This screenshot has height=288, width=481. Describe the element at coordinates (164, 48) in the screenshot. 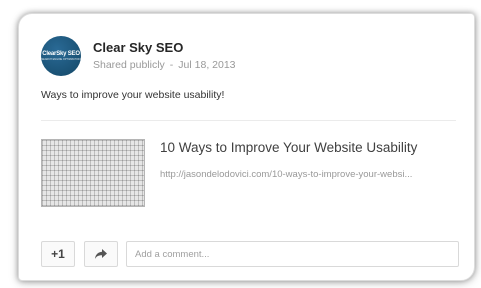

I see `author-name: Clear Sky SEO` at that location.